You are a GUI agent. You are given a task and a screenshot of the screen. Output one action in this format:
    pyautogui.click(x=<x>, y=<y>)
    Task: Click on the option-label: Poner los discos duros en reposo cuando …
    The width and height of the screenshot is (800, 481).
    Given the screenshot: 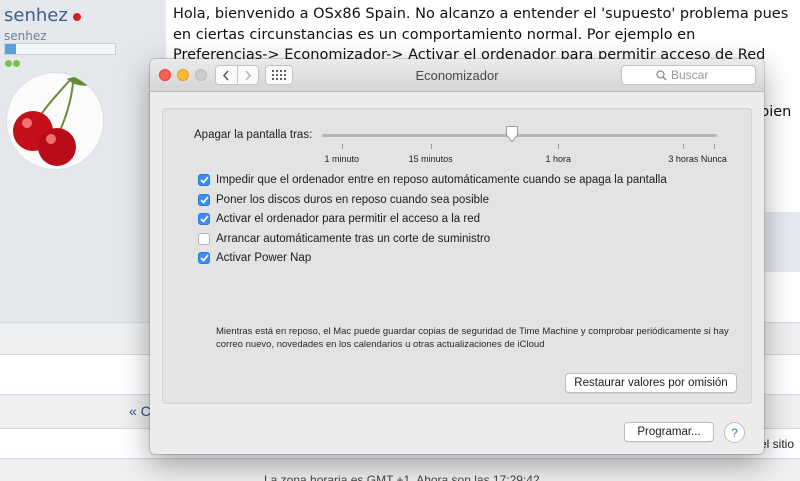 What is the action you would take?
    pyautogui.click(x=352, y=200)
    